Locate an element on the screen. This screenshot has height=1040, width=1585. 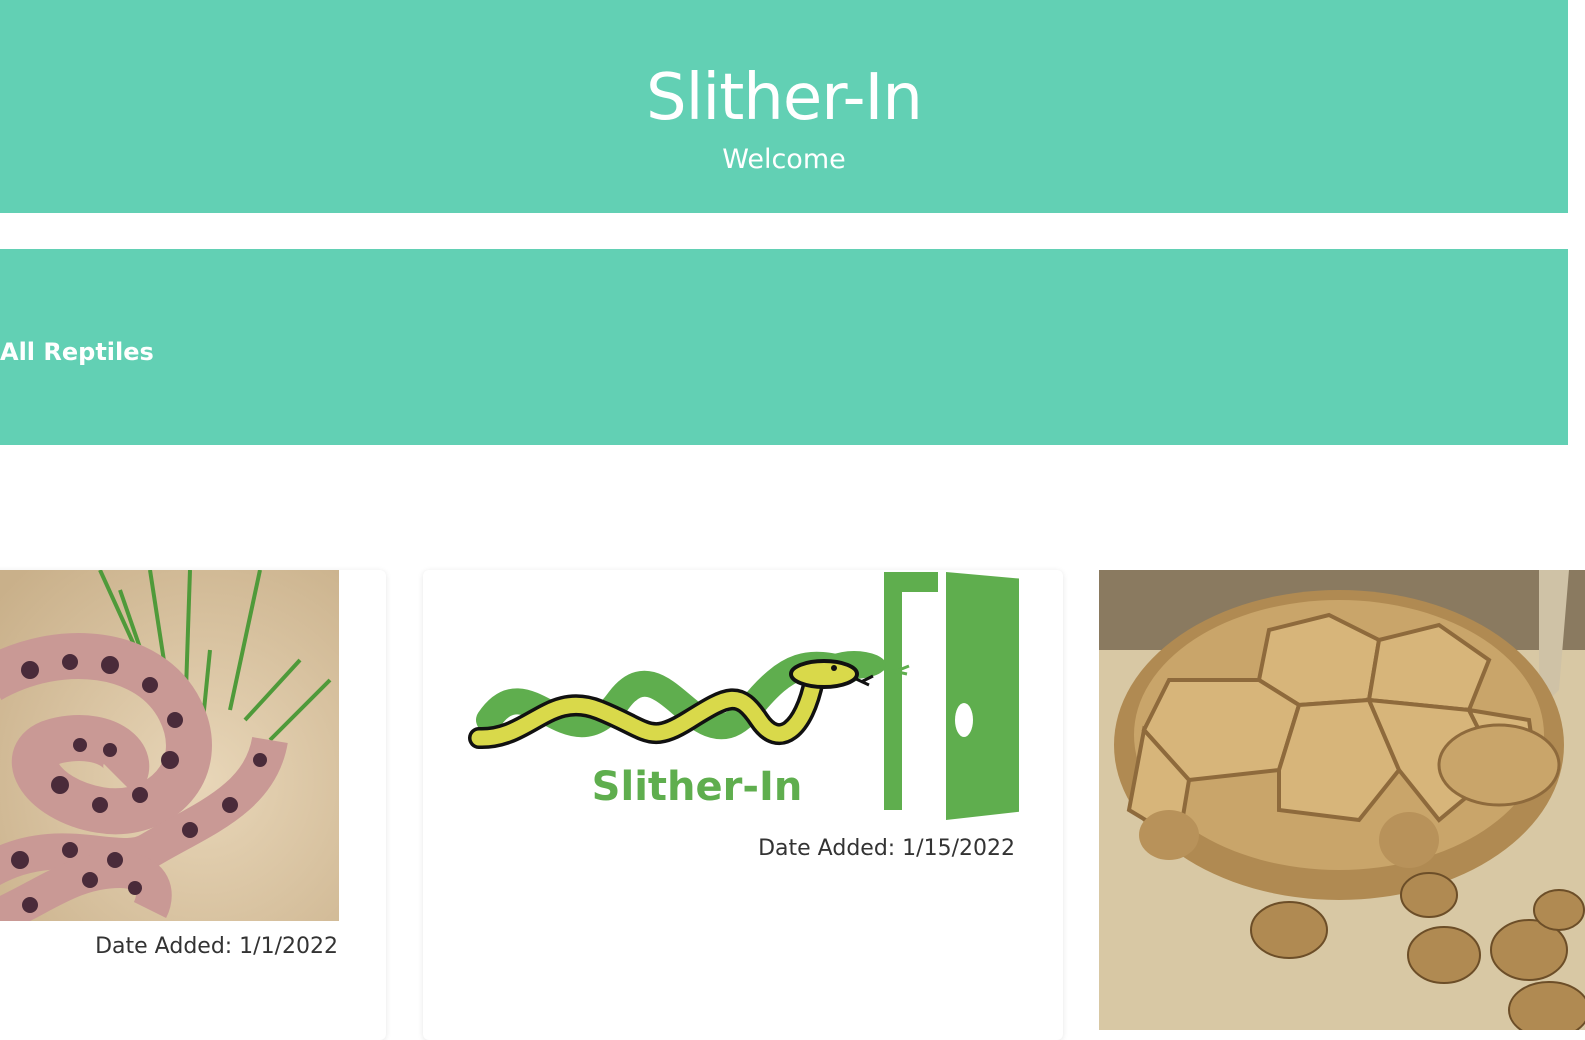
reptile-card: Date Added: 1/1/2022 is located at coordinates (193, 805).